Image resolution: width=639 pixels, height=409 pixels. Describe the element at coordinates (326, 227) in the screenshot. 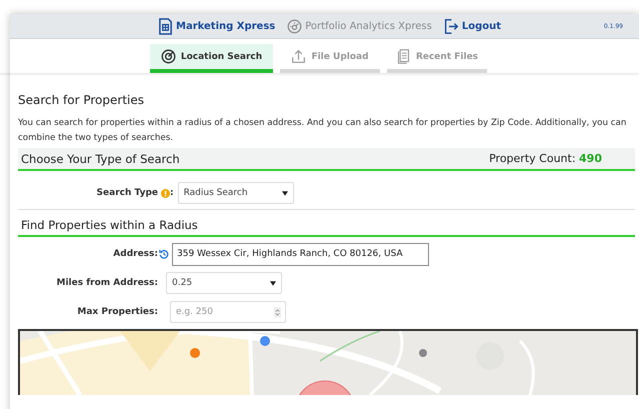

I see `section-title: Find Properties within a Radius` at that location.